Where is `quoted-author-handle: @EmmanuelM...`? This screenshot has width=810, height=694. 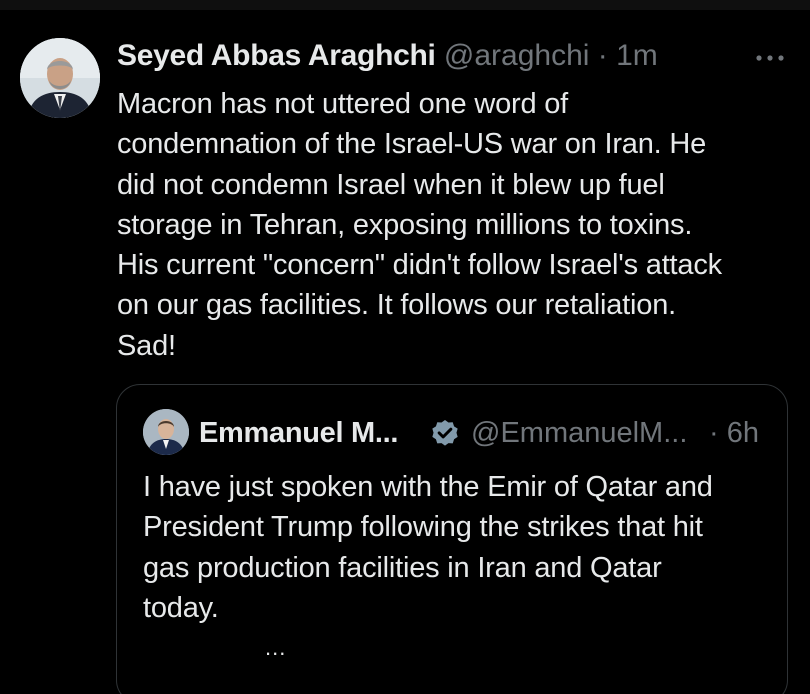 quoted-author-handle: @EmmanuelM... is located at coordinates (579, 433).